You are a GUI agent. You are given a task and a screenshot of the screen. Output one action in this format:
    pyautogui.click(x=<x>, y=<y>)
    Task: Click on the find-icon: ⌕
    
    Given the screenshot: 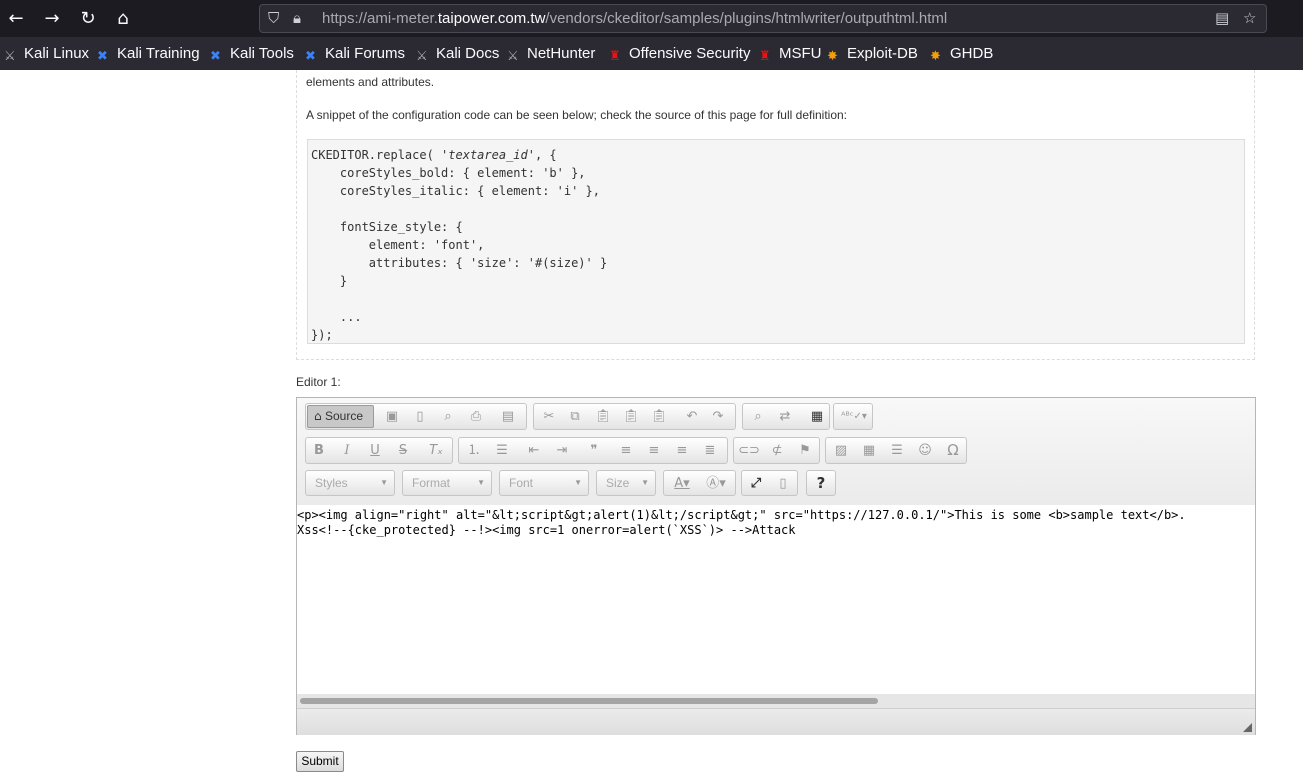 What is the action you would take?
    pyautogui.click(x=758, y=416)
    